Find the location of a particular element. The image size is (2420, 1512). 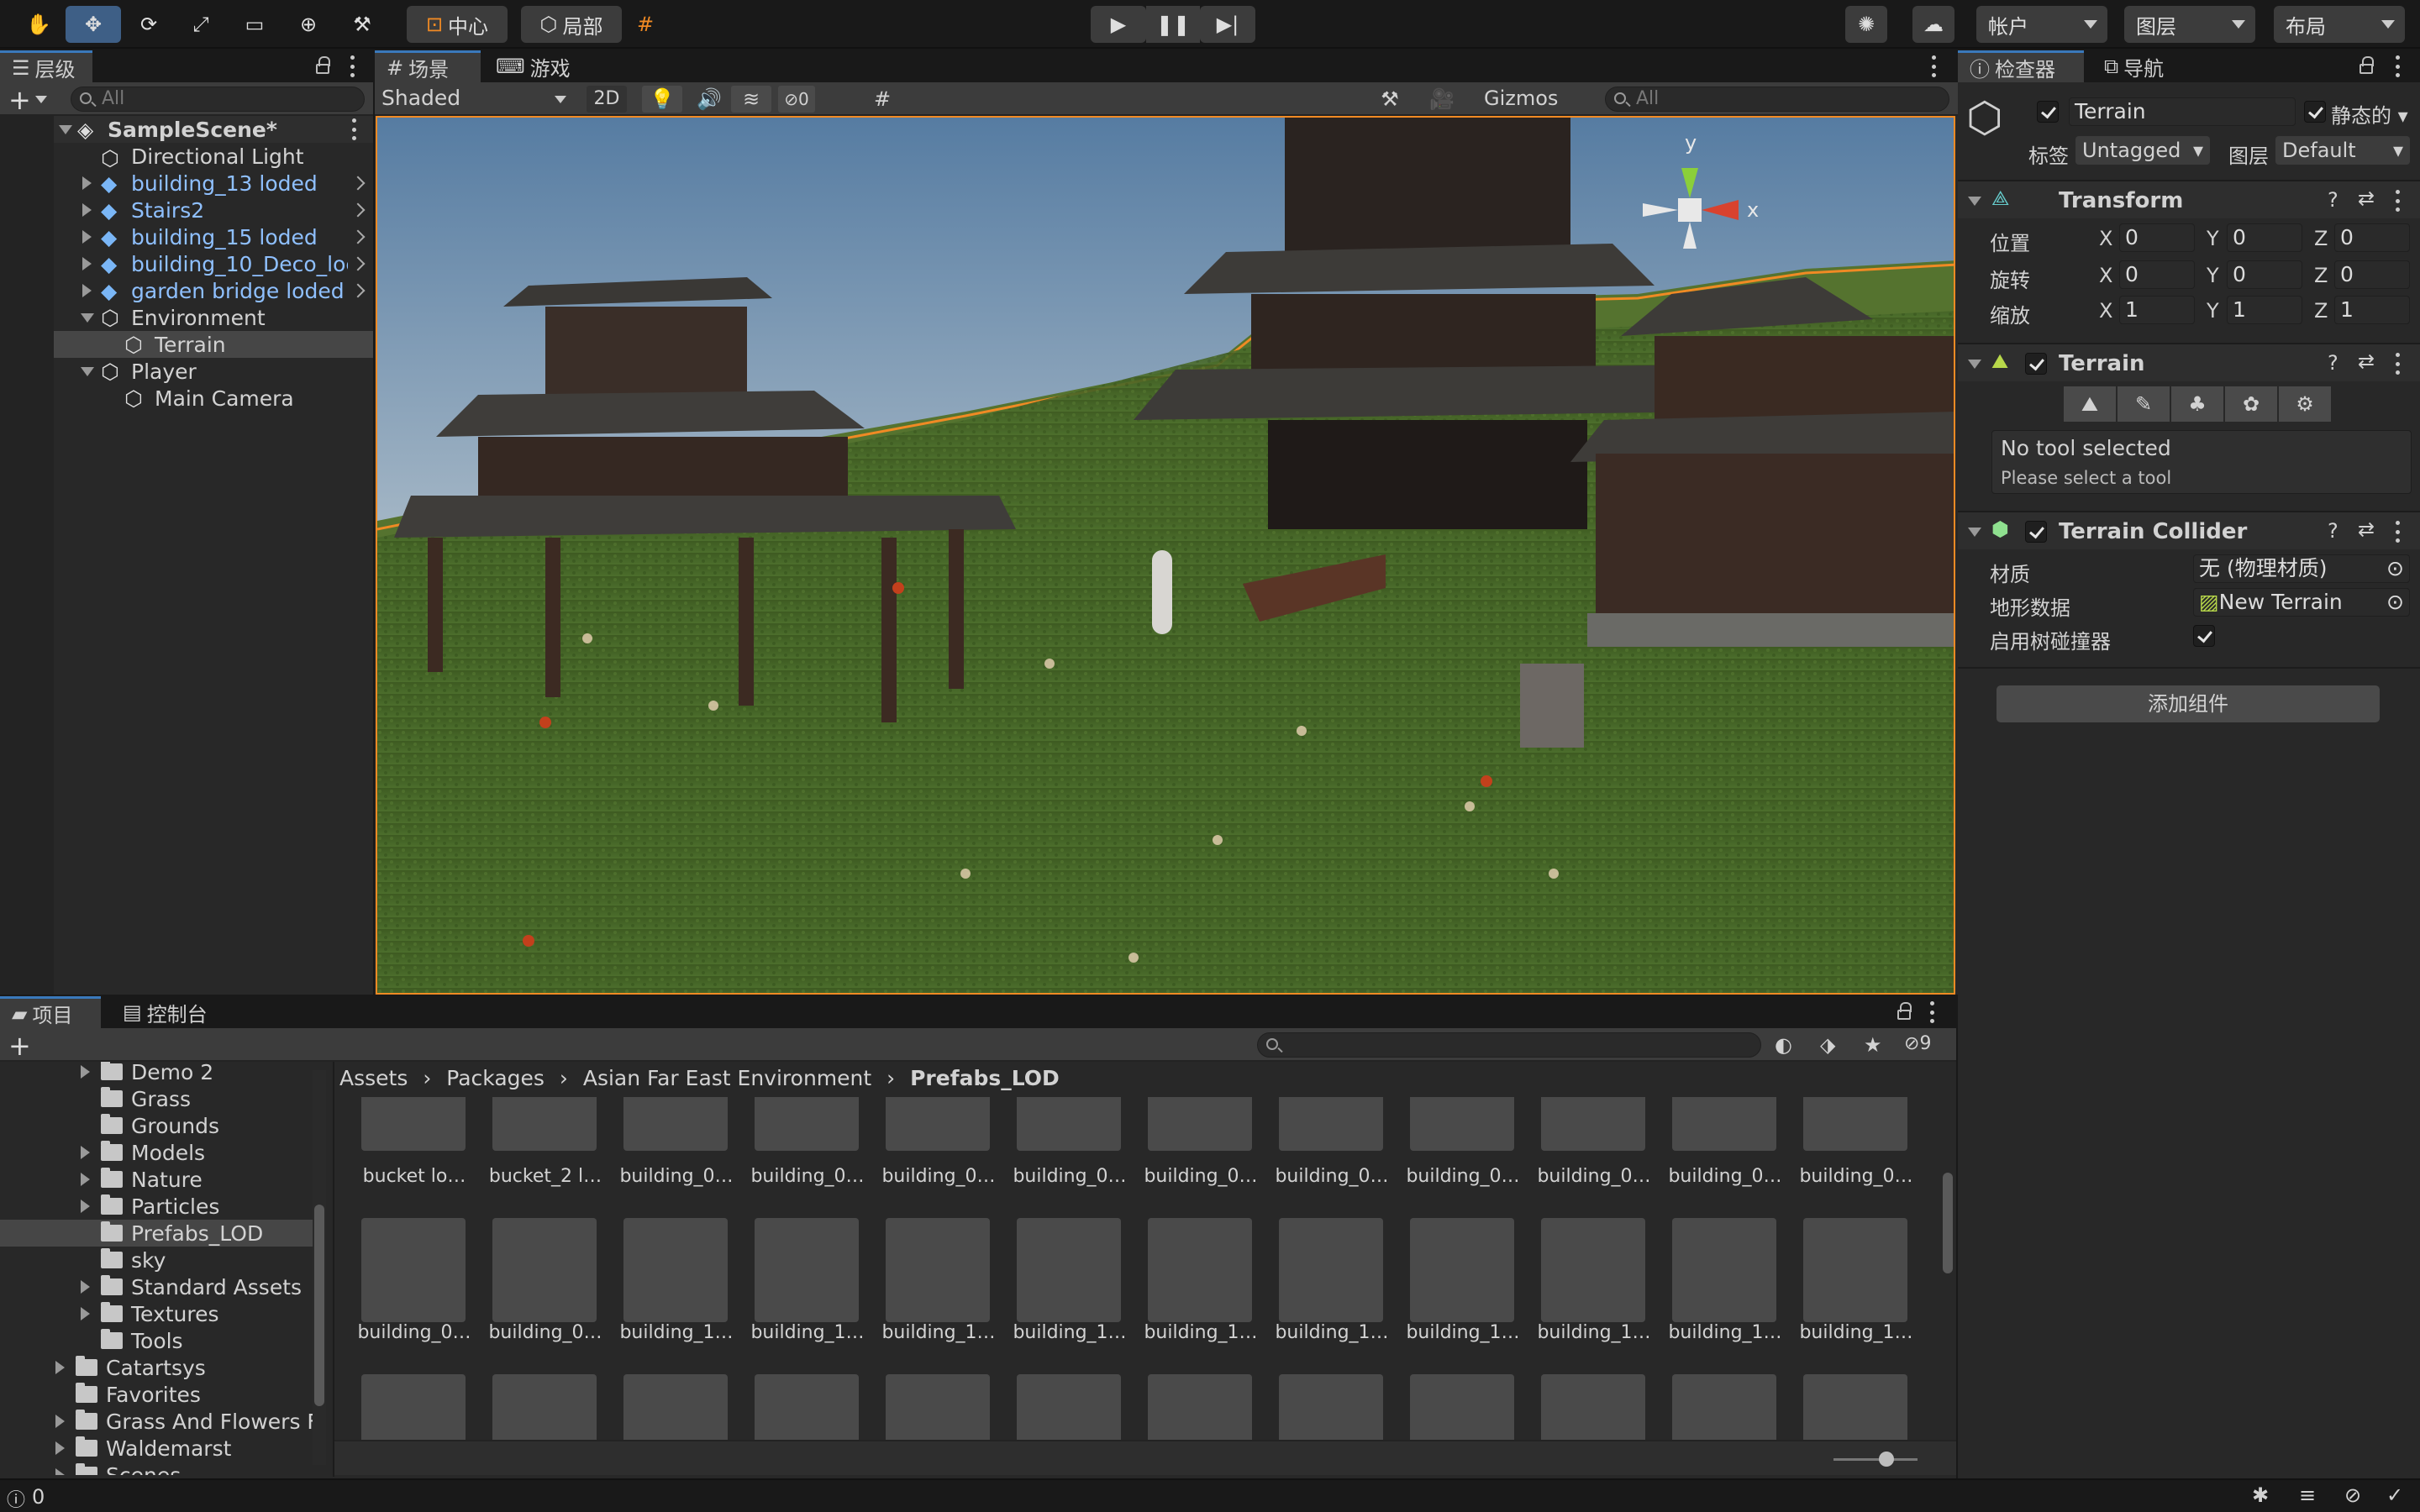

breadcrumb-asian-far-east: Asian Far East Environment is located at coordinates (727, 1078).